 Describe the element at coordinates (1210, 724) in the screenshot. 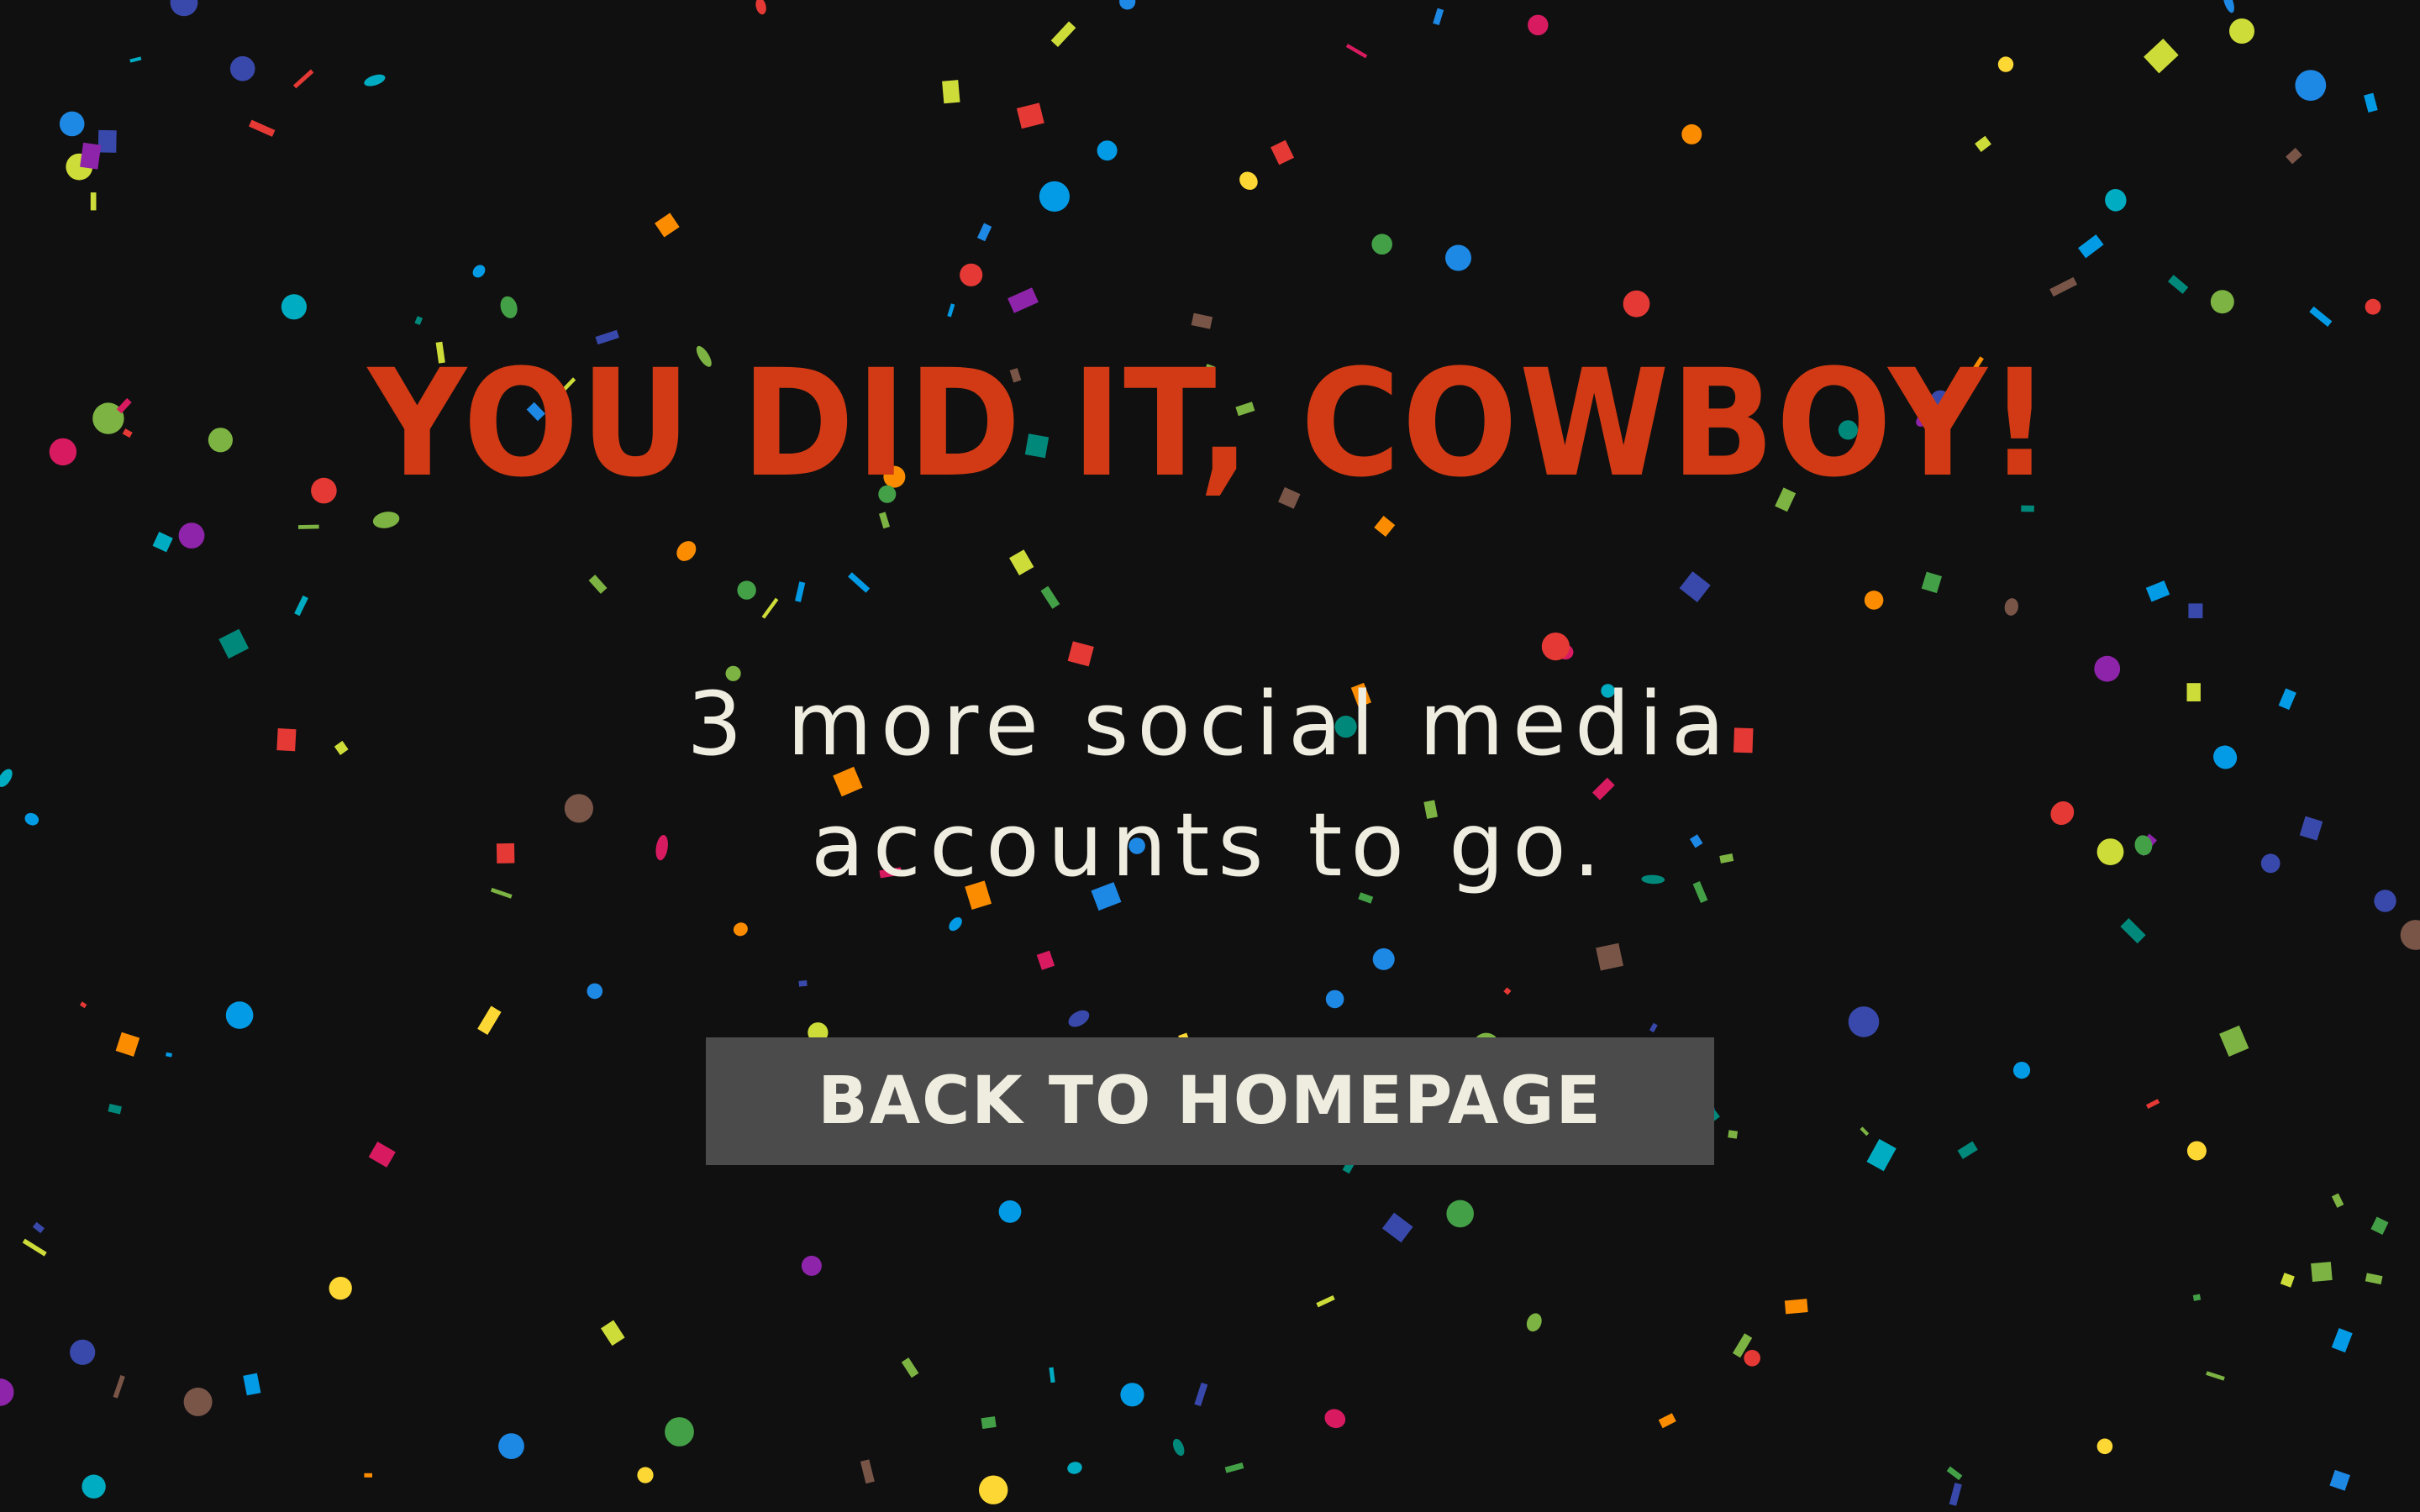

I see `message-line-1: 3 more social media` at that location.